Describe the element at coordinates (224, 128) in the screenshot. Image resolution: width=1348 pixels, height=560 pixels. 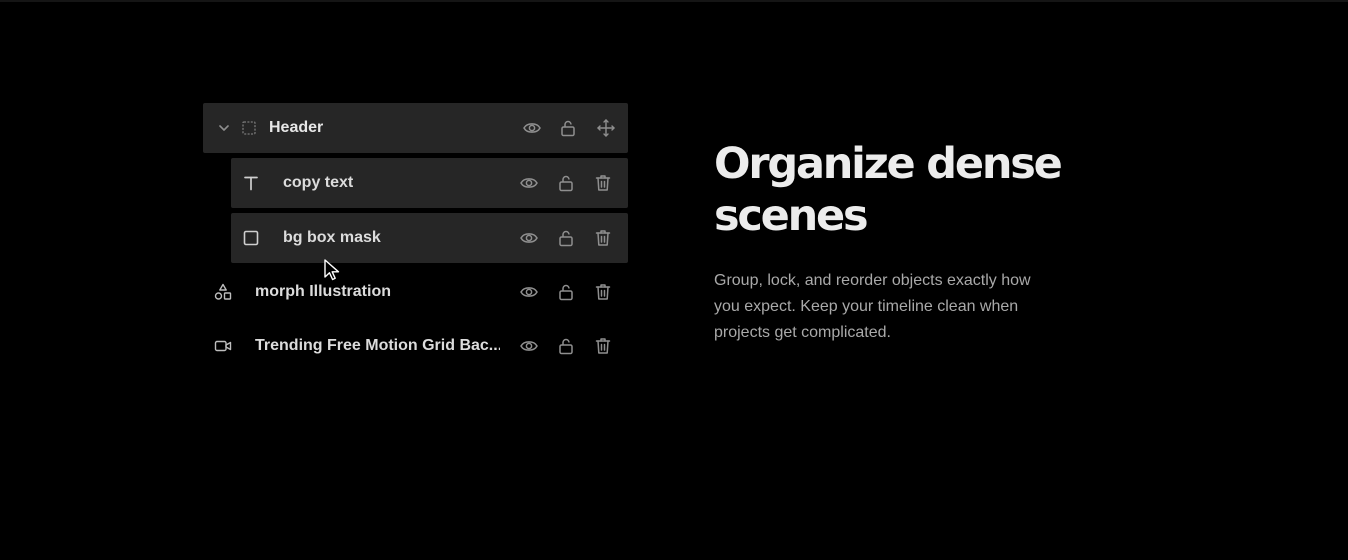
I see `chevron-down-icon` at that location.